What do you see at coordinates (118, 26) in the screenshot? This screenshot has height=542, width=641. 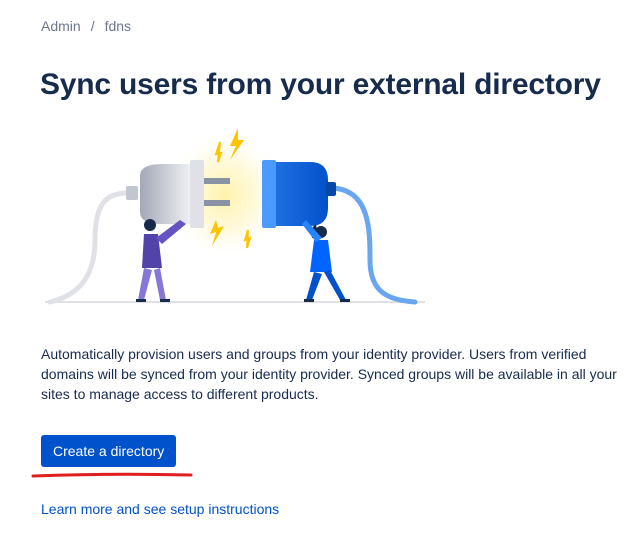 I see `breadcrumb-org: fdns` at bounding box center [118, 26].